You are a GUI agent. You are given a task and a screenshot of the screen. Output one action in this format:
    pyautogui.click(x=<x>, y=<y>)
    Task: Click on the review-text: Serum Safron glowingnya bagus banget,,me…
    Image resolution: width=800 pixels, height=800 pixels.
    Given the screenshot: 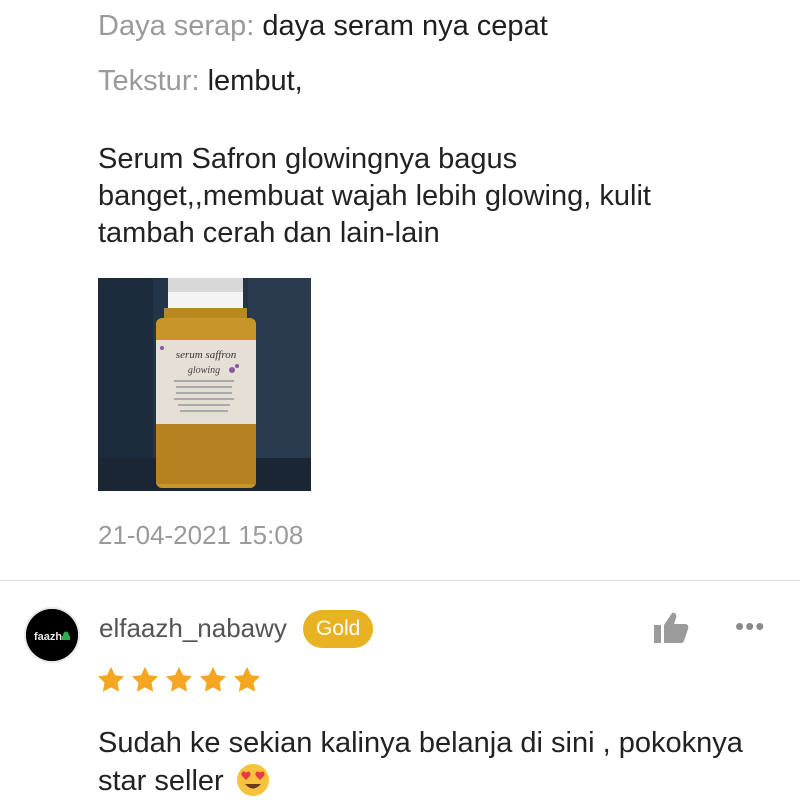 What is the action you would take?
    pyautogui.click(x=374, y=196)
    